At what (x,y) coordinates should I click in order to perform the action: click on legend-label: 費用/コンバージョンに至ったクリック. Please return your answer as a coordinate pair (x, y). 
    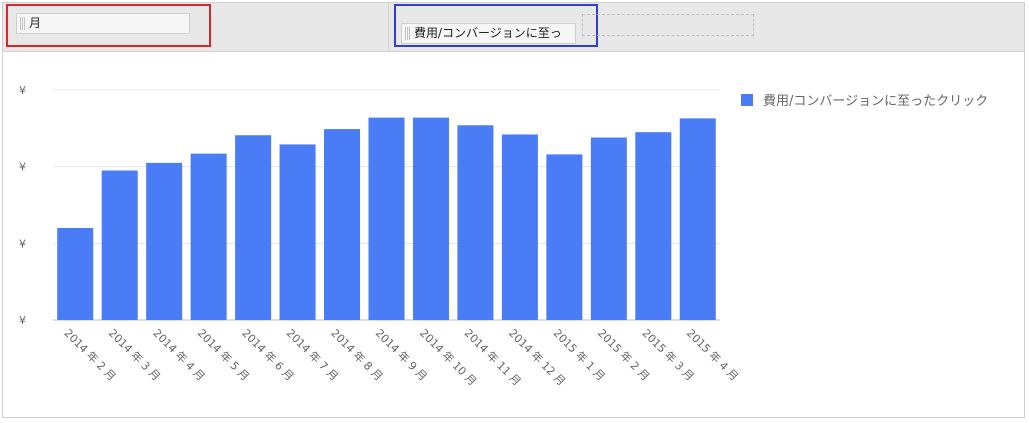
    Looking at the image, I should click on (876, 101).